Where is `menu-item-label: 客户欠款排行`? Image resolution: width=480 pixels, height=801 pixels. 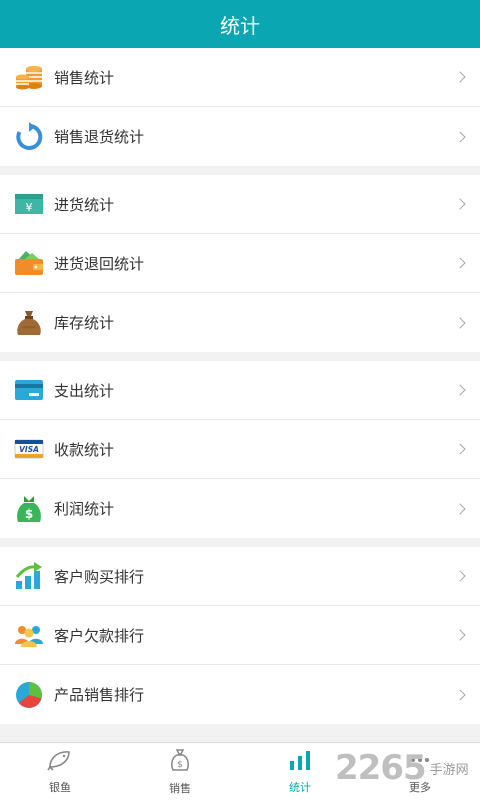 menu-item-label: 客户欠款排行 is located at coordinates (99, 635).